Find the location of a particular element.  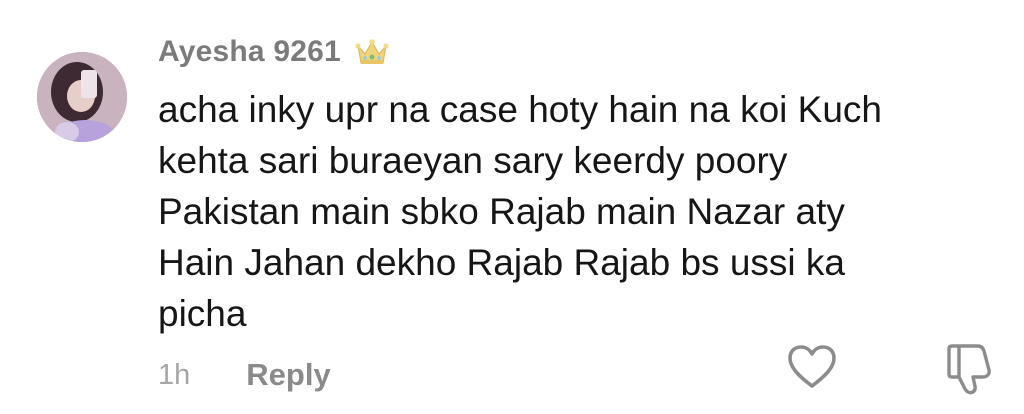

thumbs-down-outline-icon is located at coordinates (969, 369).